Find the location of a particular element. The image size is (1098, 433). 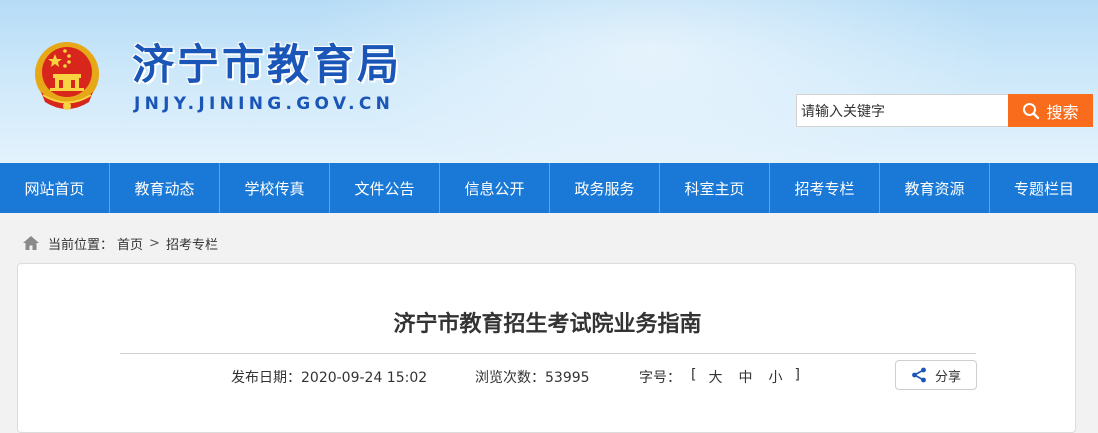

national-emblem-icon is located at coordinates (67, 76).